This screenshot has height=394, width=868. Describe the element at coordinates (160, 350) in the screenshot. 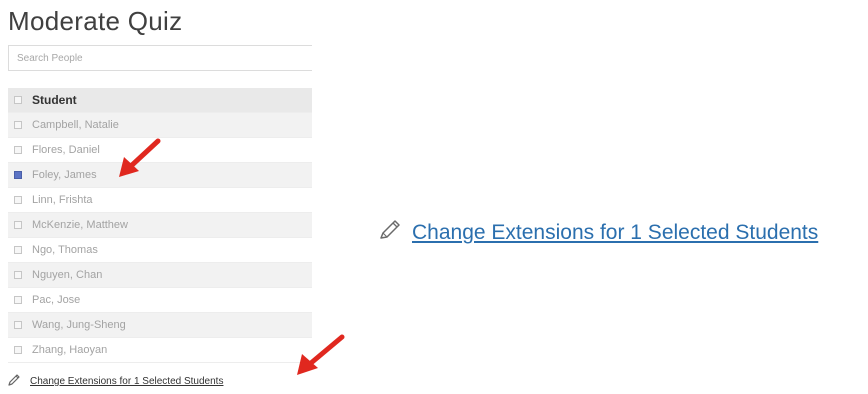

I see `table-row: Zhang, Haoyan` at that location.